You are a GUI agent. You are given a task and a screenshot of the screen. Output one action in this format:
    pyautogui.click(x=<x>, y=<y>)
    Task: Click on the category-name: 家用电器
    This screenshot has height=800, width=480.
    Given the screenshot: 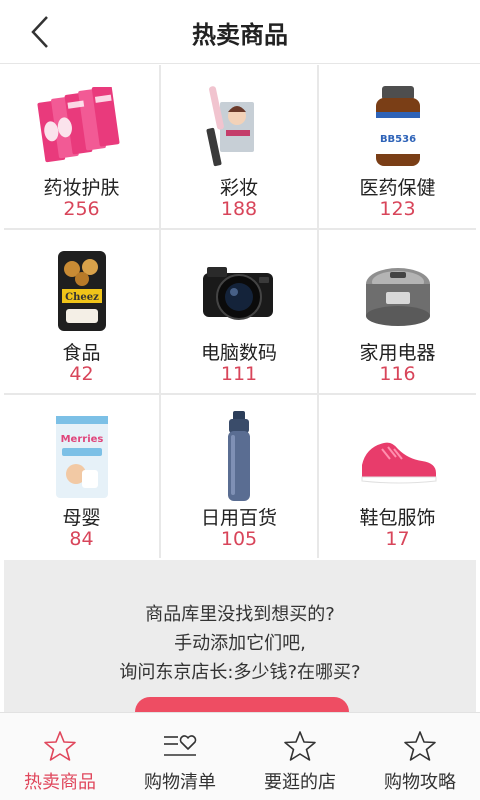 What is the action you would take?
    pyautogui.click(x=397, y=353)
    